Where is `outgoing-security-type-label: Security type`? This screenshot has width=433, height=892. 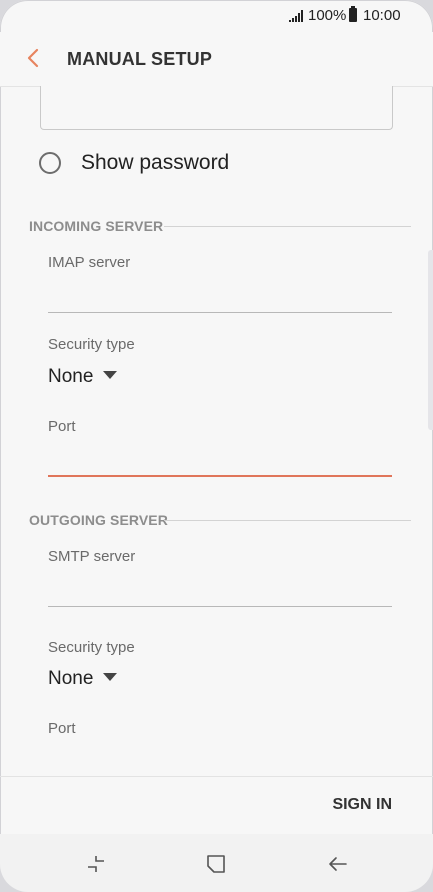
outgoing-security-type-label: Security type is located at coordinates (91, 647).